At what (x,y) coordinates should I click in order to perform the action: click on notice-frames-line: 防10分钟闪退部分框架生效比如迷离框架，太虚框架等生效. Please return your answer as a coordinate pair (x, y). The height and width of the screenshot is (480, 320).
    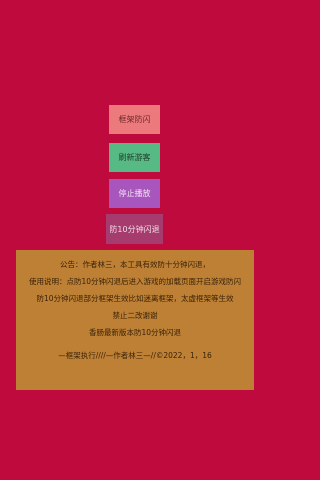
    Looking at the image, I should click on (135, 298).